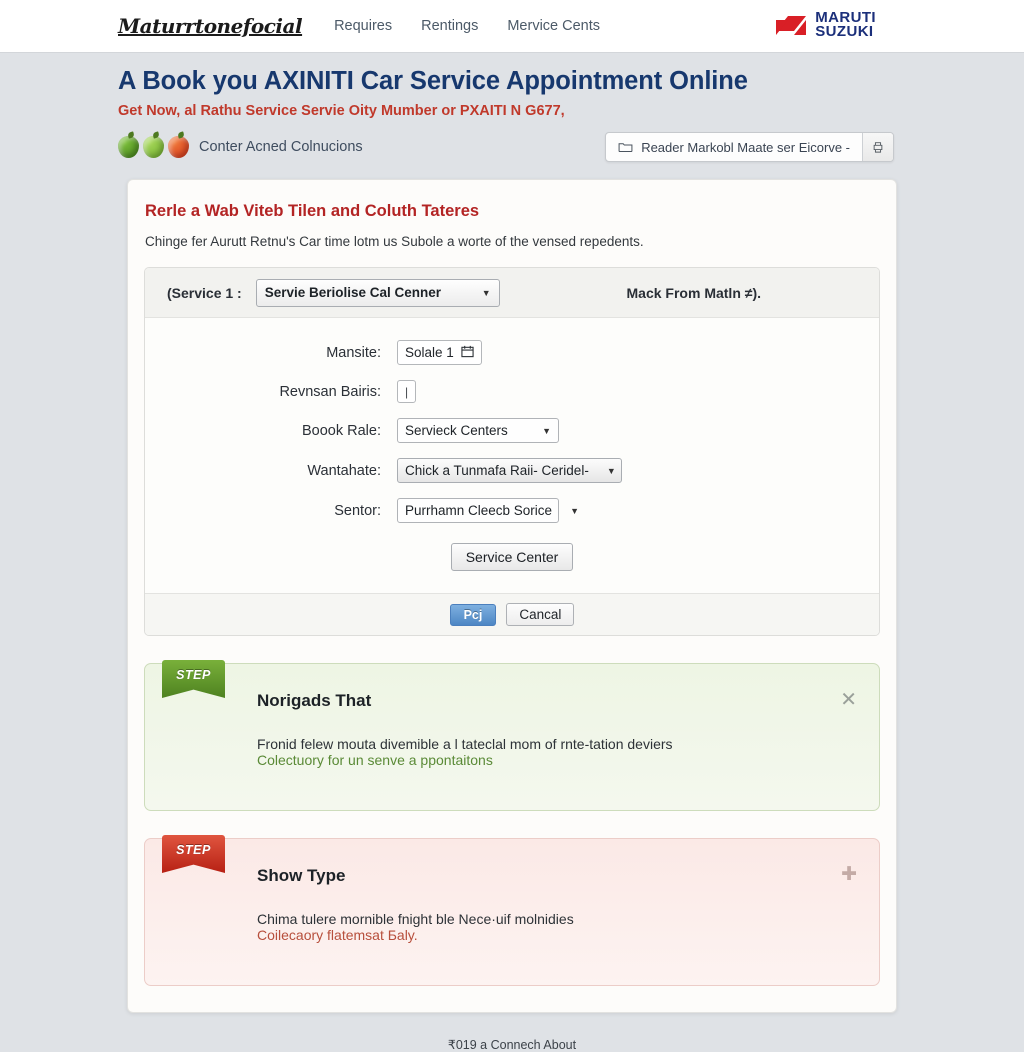 The image size is (1024, 1052). Describe the element at coordinates (375, 760) in the screenshot. I see `step-link: Colectuory for un senve a ppontaitons` at that location.